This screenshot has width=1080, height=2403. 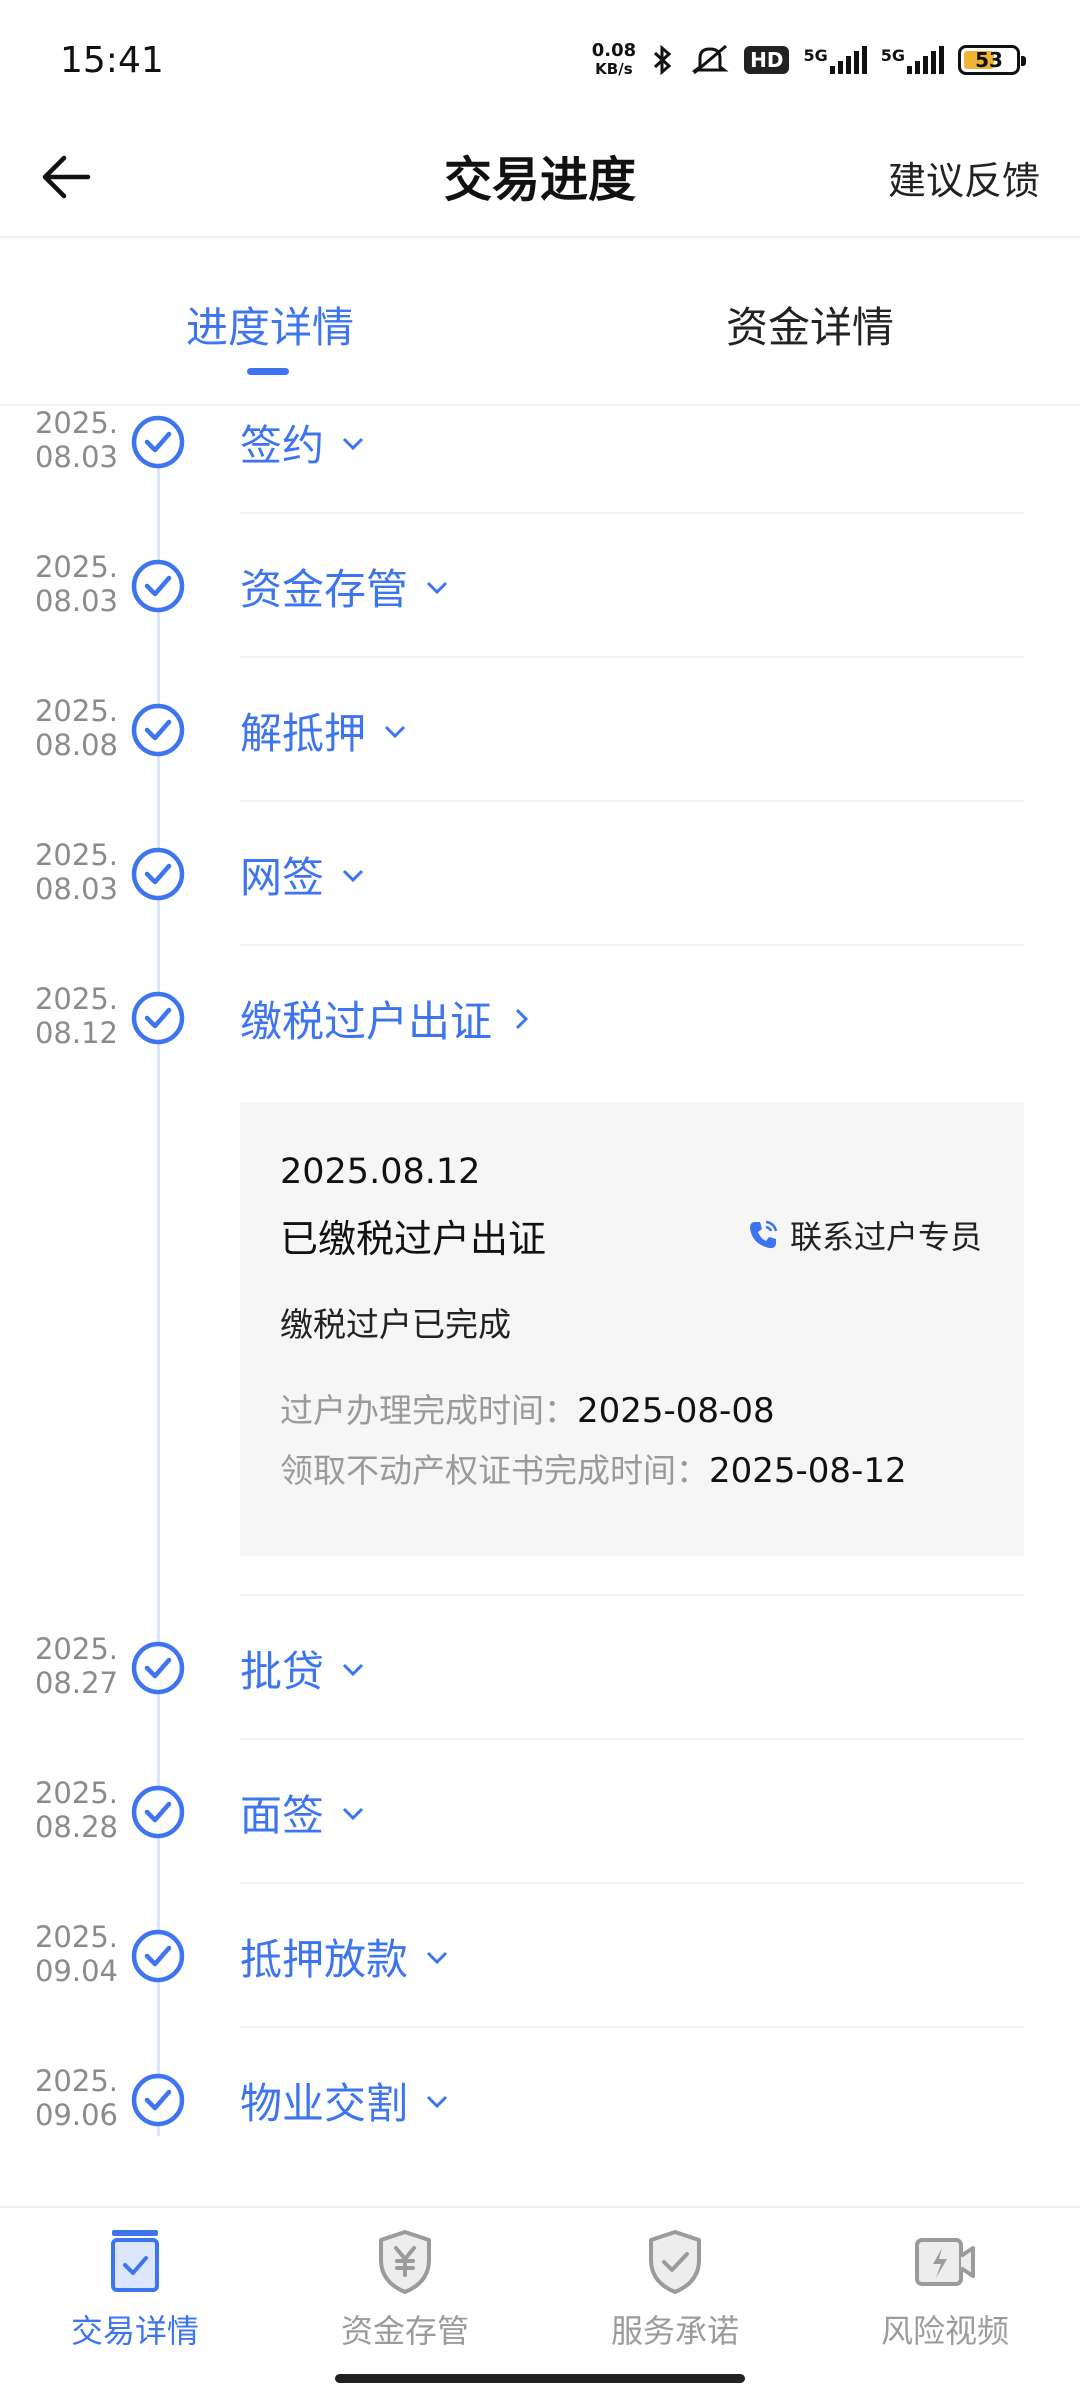 I want to click on phone-icon, so click(x=763, y=1234).